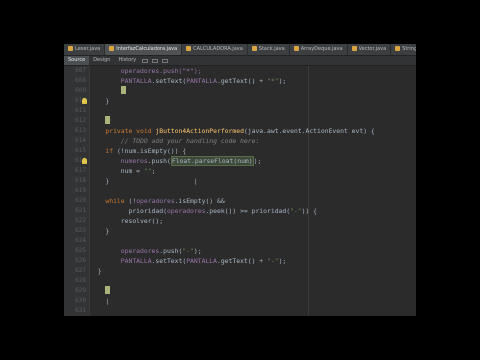 The width and height of the screenshot is (480, 360). What do you see at coordinates (128, 211) in the screenshot?
I see `code-token: prioridad(` at bounding box center [128, 211].